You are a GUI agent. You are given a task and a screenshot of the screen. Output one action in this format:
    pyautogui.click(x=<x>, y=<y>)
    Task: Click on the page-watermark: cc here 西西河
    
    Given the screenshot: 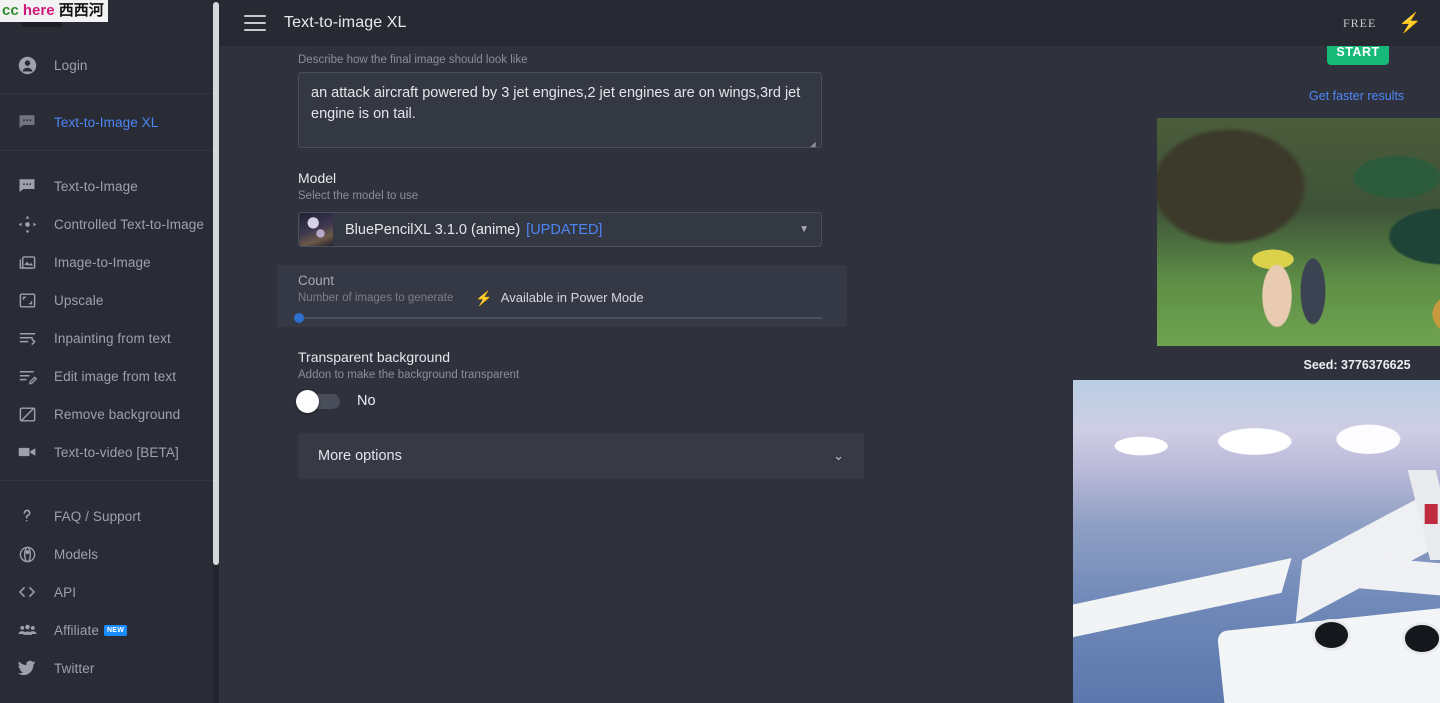 What is the action you would take?
    pyautogui.click(x=54, y=11)
    